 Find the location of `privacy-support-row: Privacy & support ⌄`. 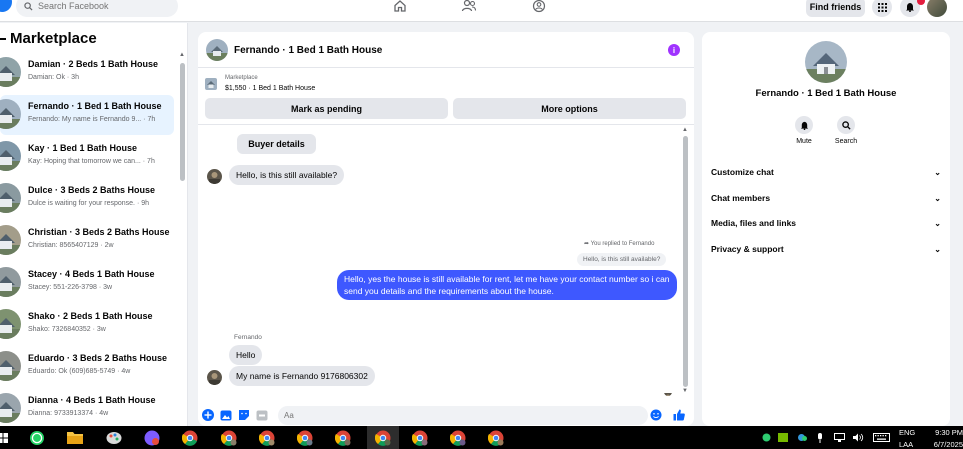

privacy-support-row: Privacy & support ⌄ is located at coordinates (826, 249).